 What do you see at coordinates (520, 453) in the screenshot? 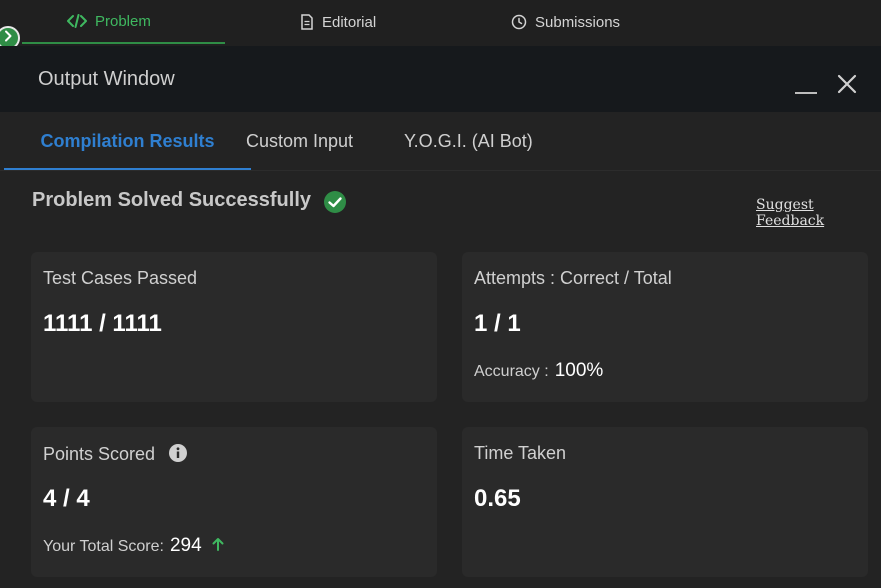
I see `time-taken-label: Time Taken` at bounding box center [520, 453].